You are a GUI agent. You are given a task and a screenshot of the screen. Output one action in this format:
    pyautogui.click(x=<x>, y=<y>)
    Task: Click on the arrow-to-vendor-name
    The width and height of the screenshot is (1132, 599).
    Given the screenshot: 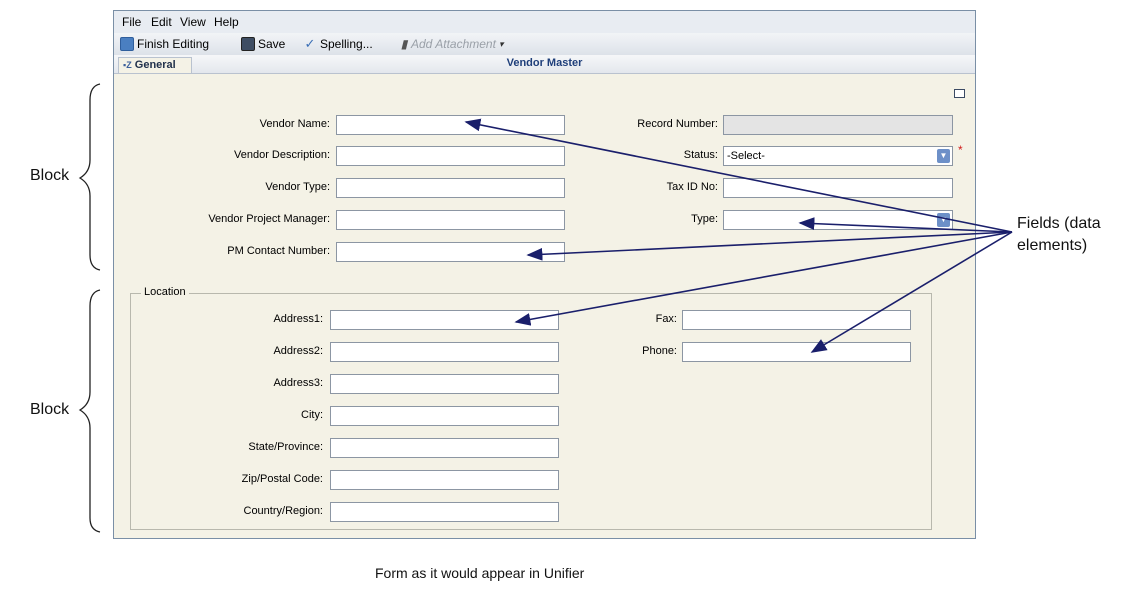 What is the action you would take?
    pyautogui.click(x=738, y=175)
    